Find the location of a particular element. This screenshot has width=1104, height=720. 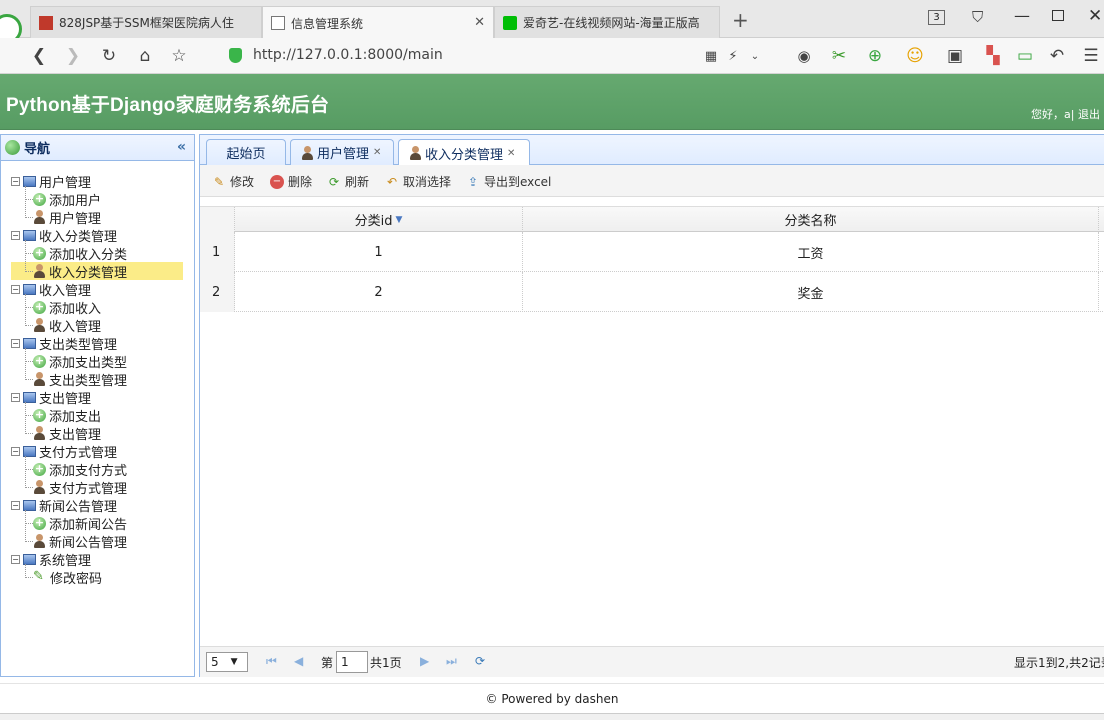

nav-group: − 系统管理 is located at coordinates (51, 559).